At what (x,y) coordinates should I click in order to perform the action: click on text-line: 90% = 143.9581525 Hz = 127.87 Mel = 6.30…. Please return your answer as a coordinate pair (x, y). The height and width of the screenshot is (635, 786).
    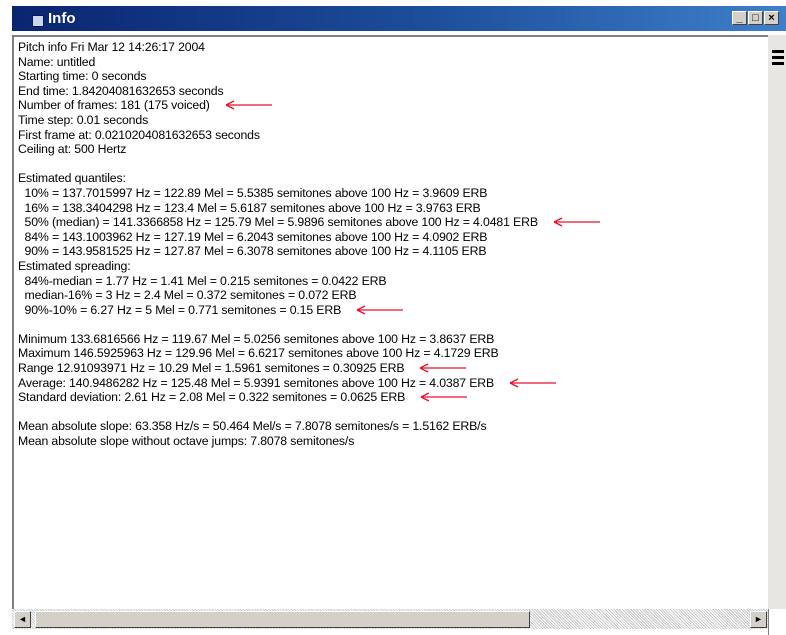
    Looking at the image, I should click on (390, 251).